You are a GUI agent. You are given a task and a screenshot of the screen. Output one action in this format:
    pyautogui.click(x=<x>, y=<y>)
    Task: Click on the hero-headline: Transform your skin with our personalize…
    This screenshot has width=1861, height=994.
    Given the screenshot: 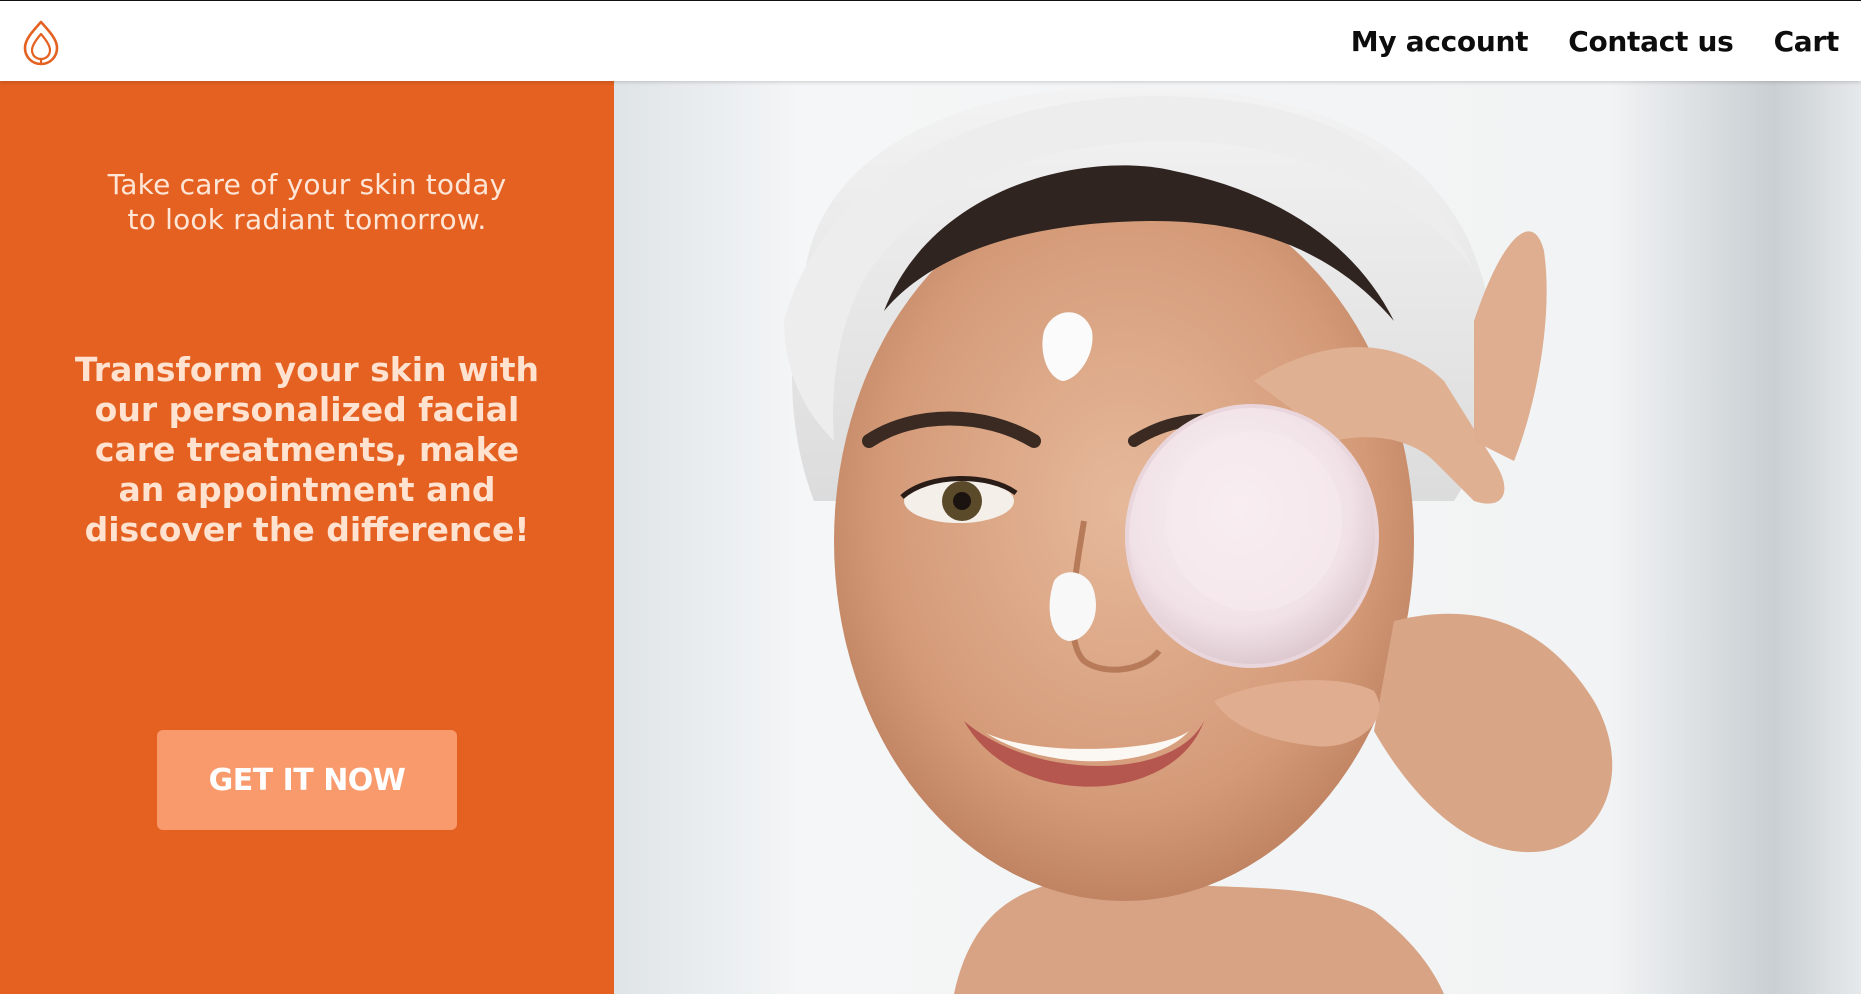 What is the action you would take?
    pyautogui.click(x=307, y=450)
    